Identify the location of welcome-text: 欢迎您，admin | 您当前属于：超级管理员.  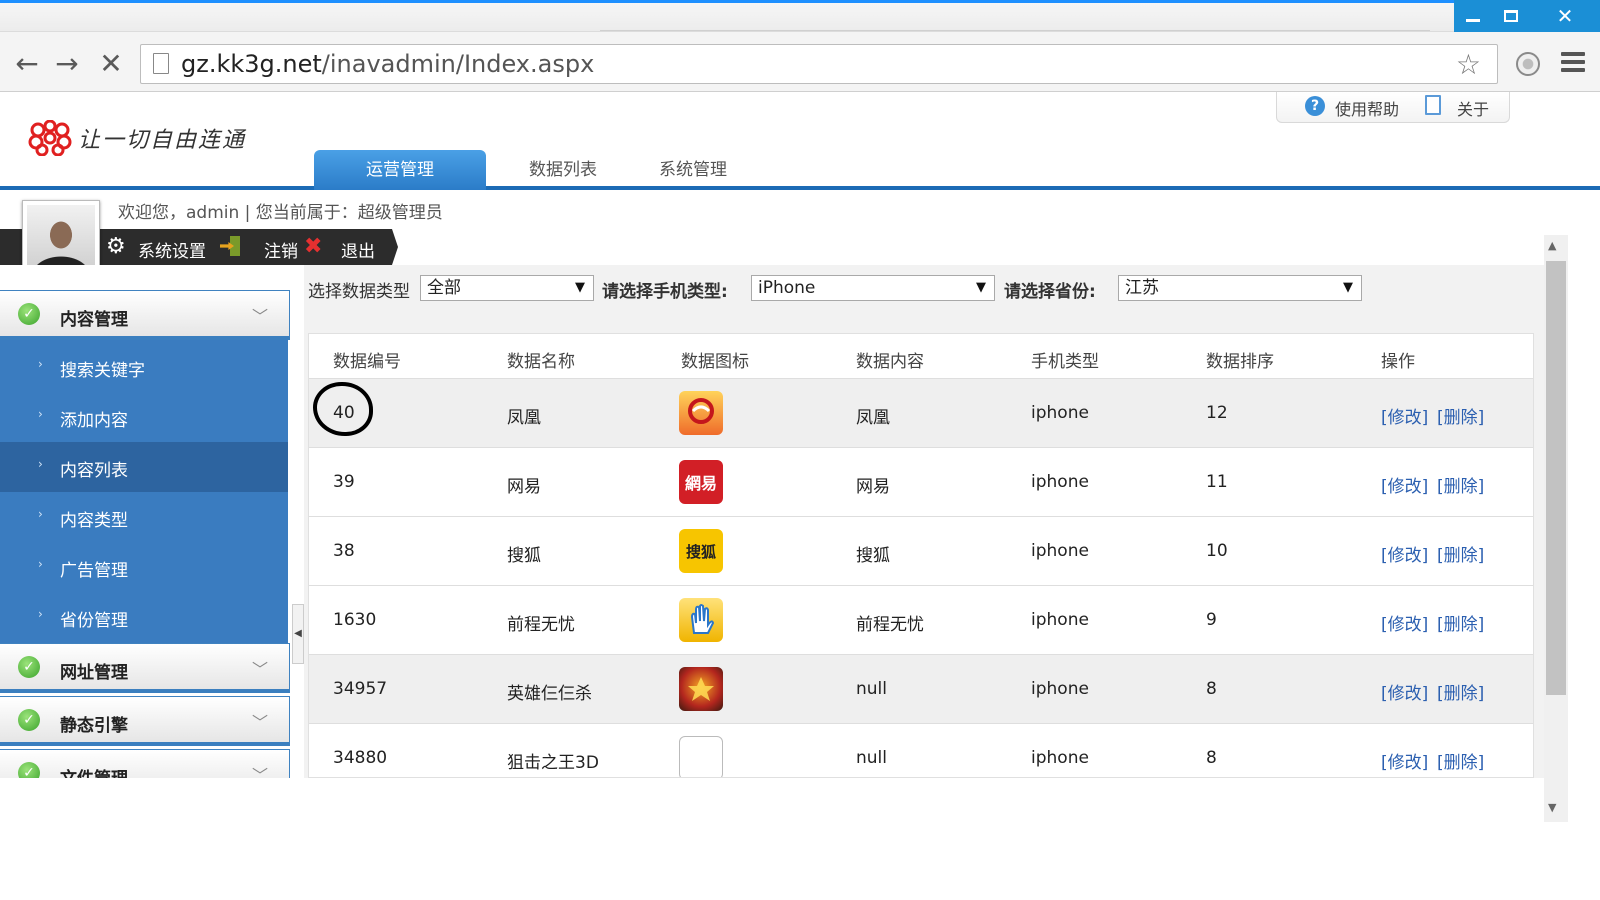
(280, 213).